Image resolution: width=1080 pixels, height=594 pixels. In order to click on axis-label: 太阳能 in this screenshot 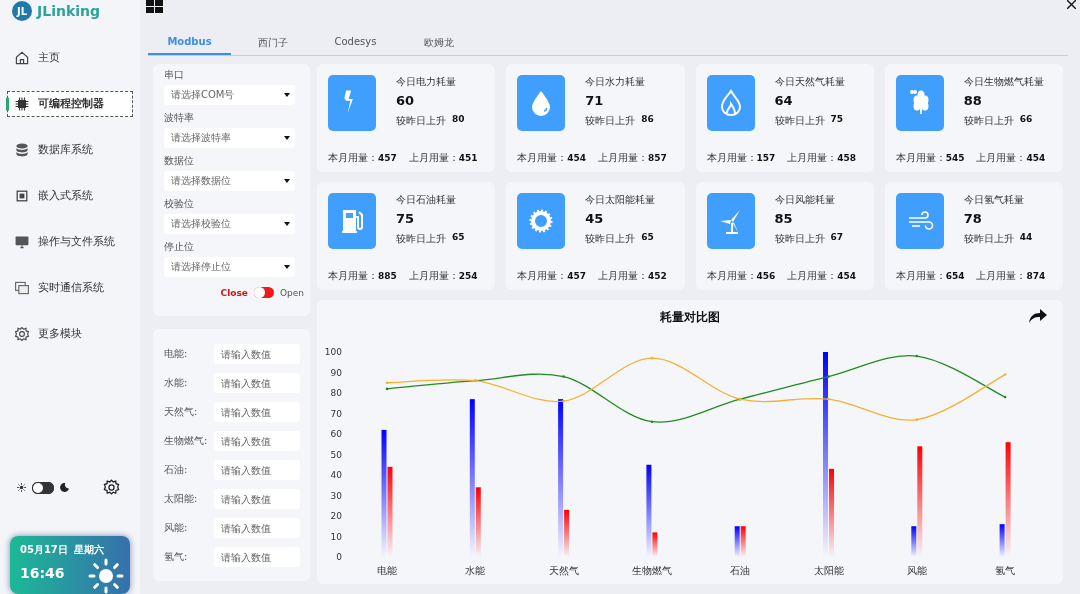, I will do `click(828, 570)`.